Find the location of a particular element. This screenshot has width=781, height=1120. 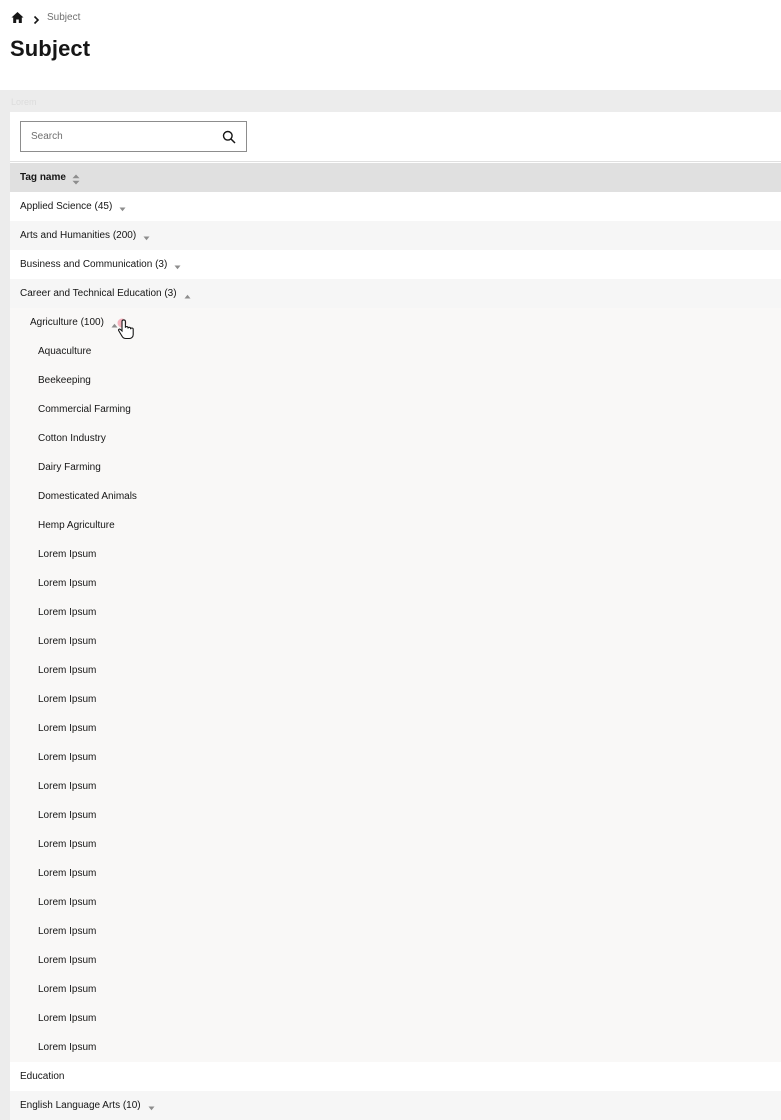

search-input is located at coordinates (118, 136).